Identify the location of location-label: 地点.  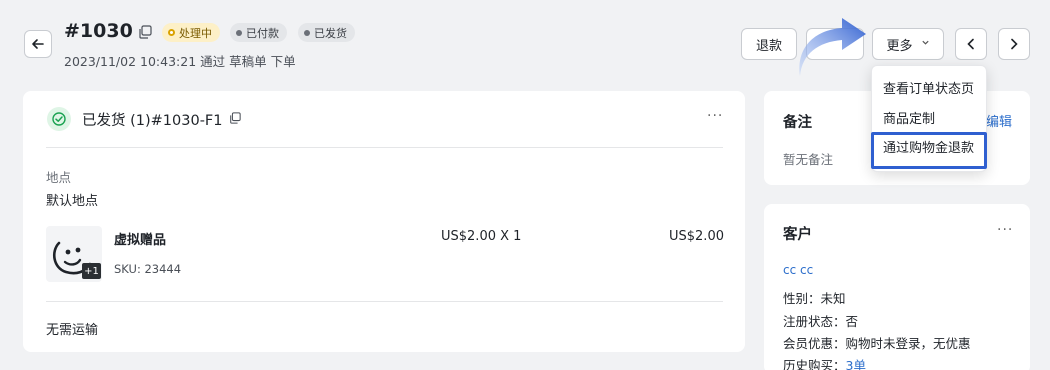
(59, 177).